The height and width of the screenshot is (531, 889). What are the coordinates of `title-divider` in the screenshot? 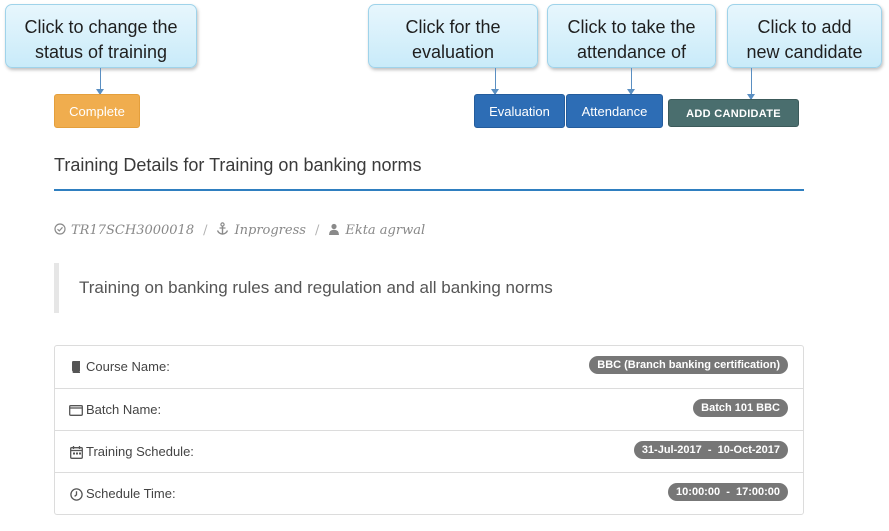 It's located at (429, 190).